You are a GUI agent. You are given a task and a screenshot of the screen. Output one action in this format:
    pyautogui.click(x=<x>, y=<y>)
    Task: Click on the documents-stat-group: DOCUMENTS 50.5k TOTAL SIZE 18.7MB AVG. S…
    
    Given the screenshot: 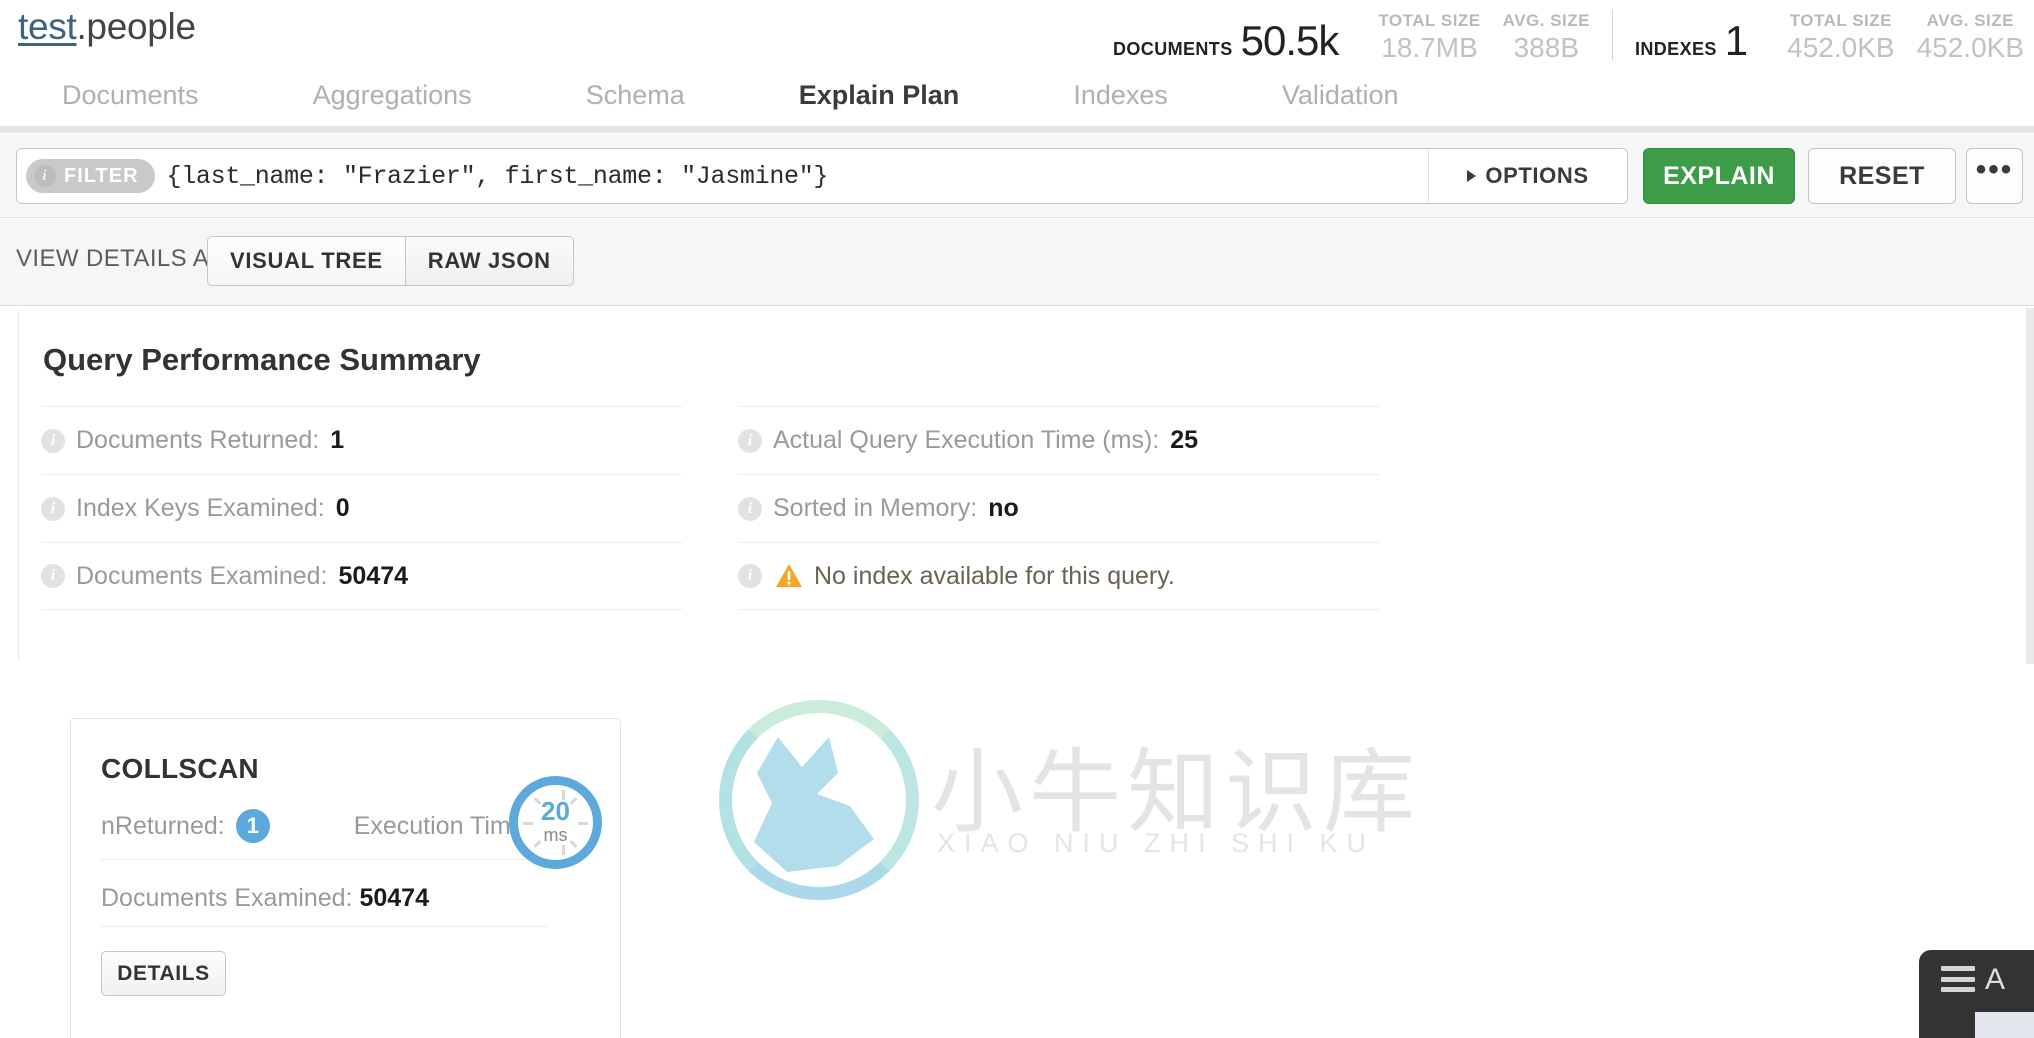 What is the action you would take?
    pyautogui.click(x=1351, y=38)
    